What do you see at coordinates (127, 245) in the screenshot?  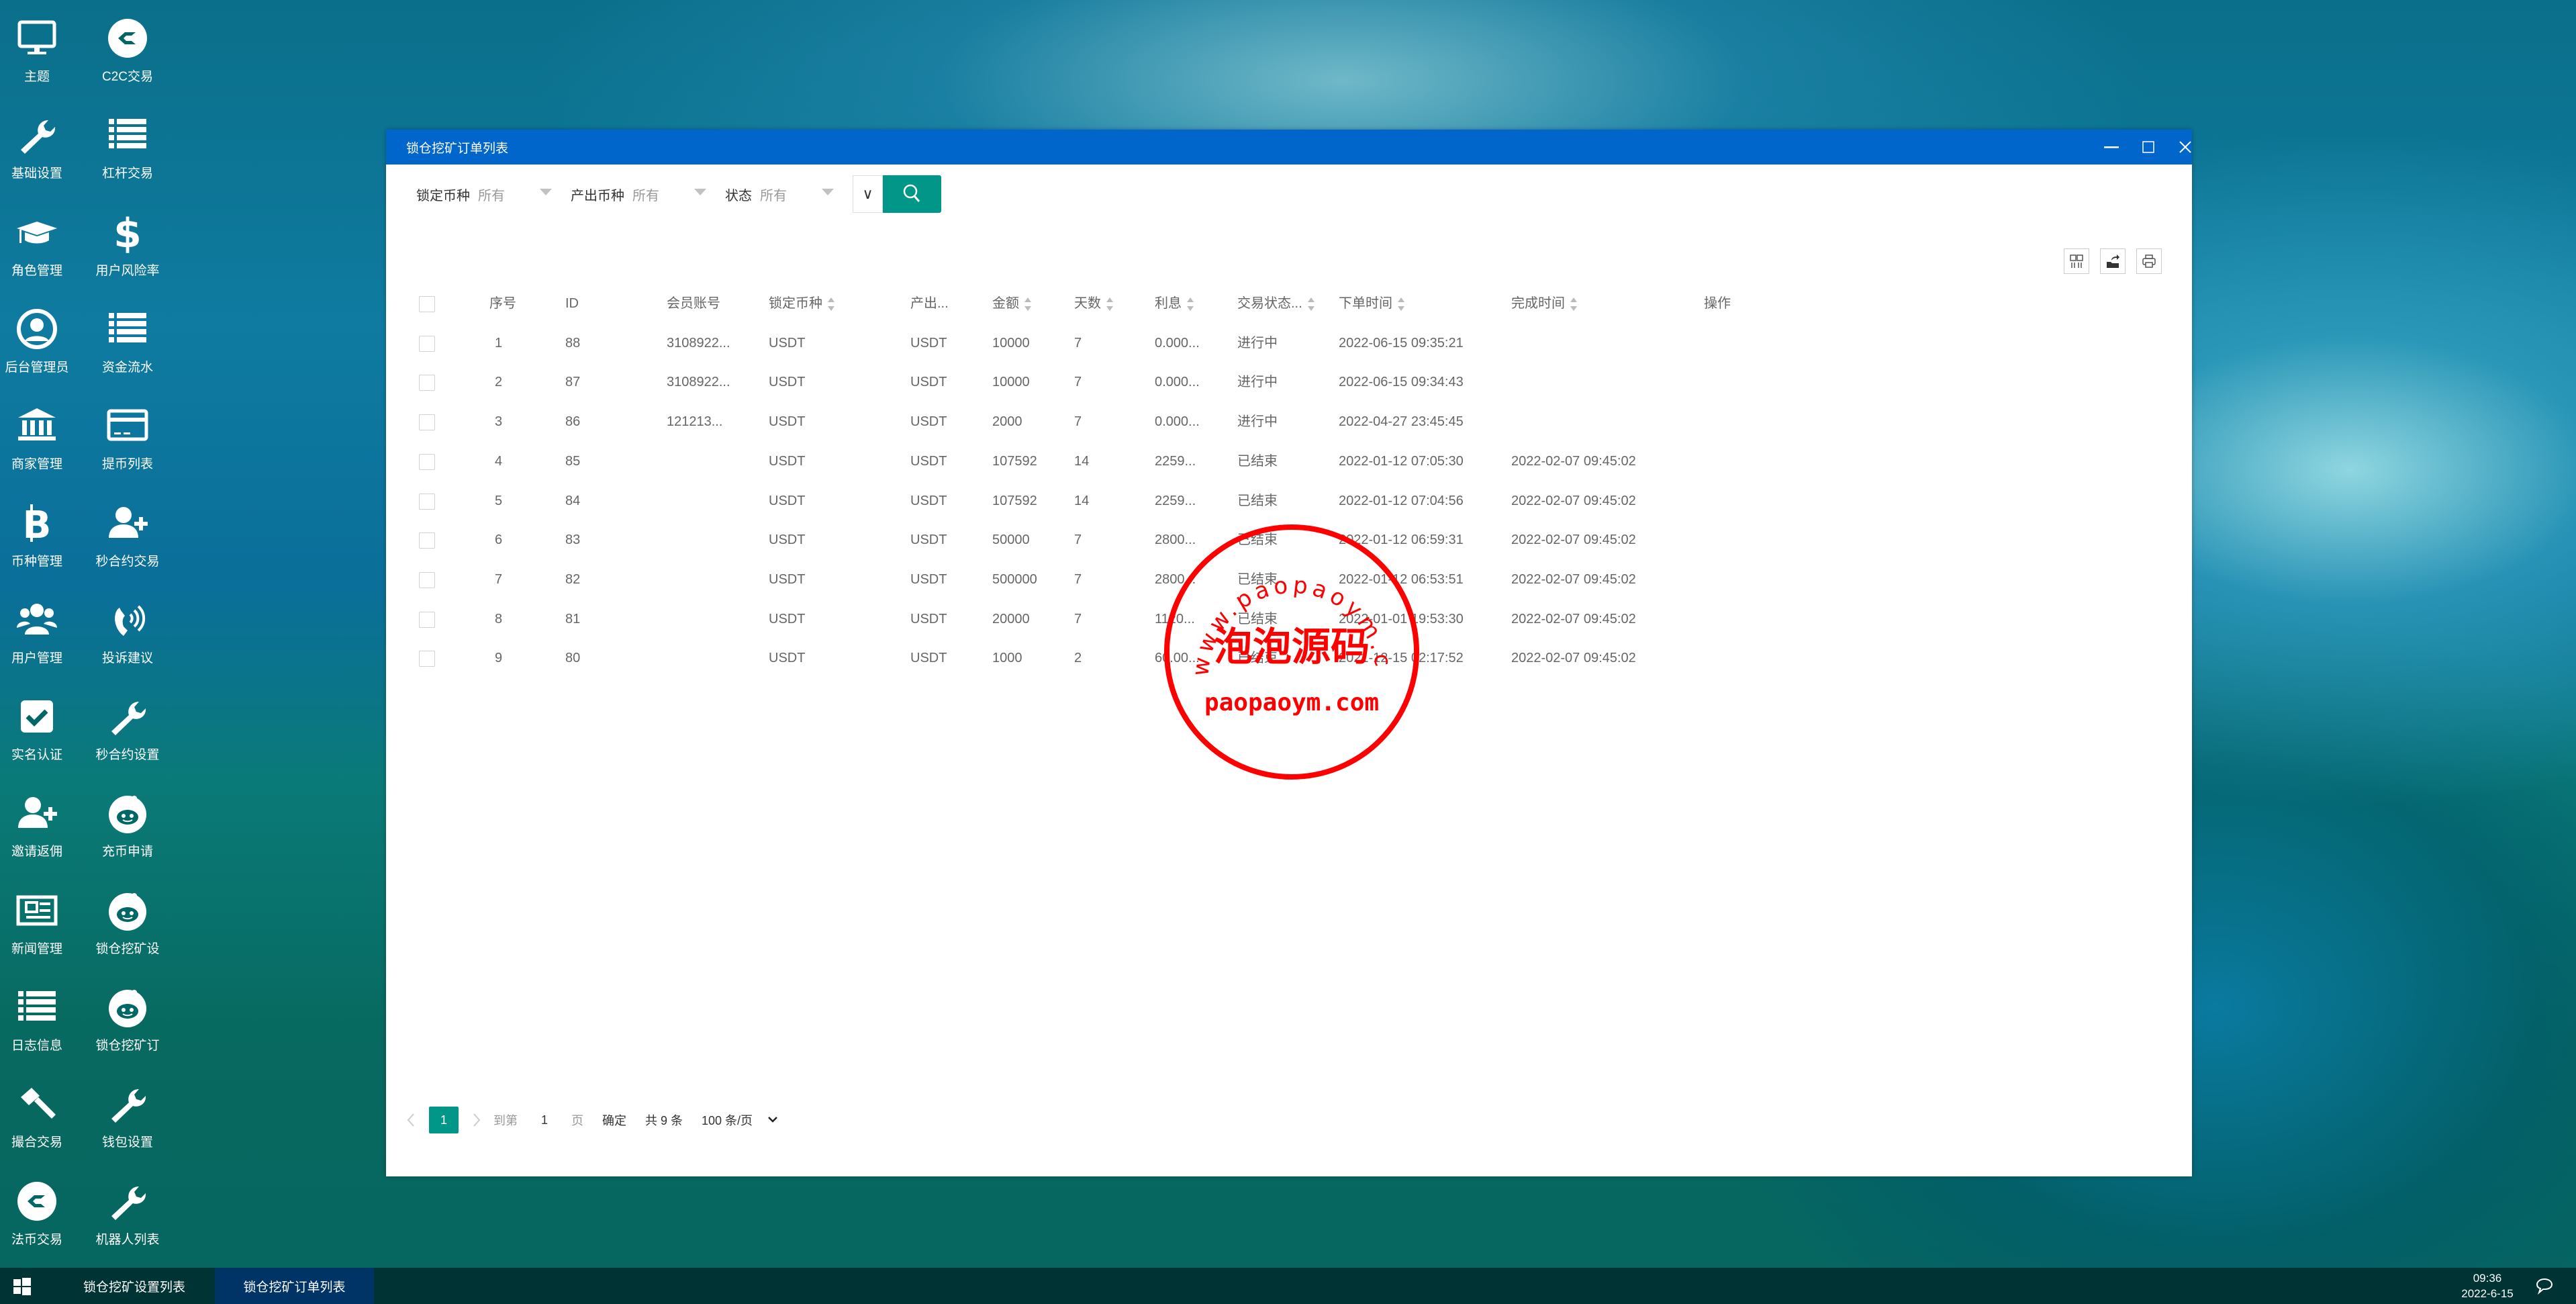 I see `desktop-icon: $ 用户风险率` at bounding box center [127, 245].